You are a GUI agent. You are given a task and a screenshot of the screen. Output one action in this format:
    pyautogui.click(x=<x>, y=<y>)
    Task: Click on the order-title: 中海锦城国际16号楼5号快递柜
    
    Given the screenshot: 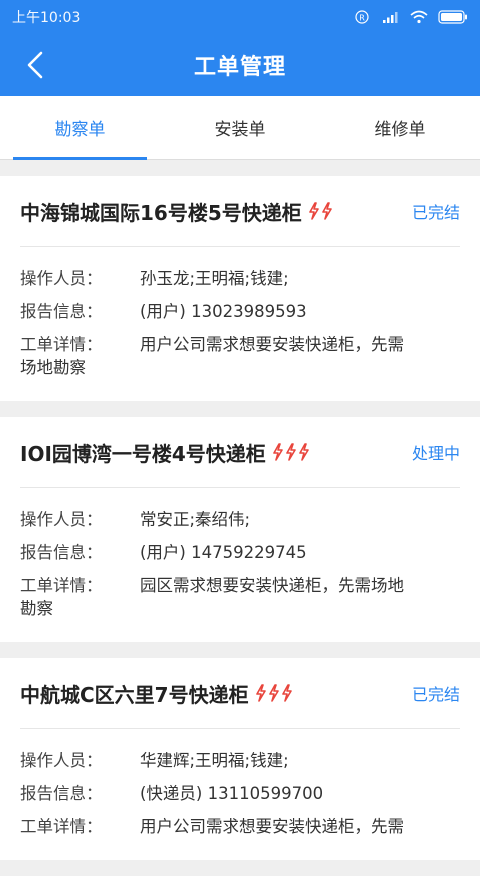 What is the action you would take?
    pyautogui.click(x=161, y=212)
    